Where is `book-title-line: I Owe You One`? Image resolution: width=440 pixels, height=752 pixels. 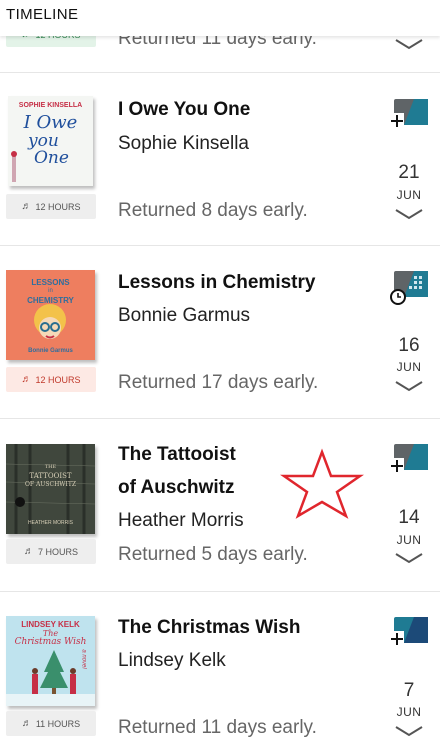
book-title-line: I Owe You One is located at coordinates (184, 109).